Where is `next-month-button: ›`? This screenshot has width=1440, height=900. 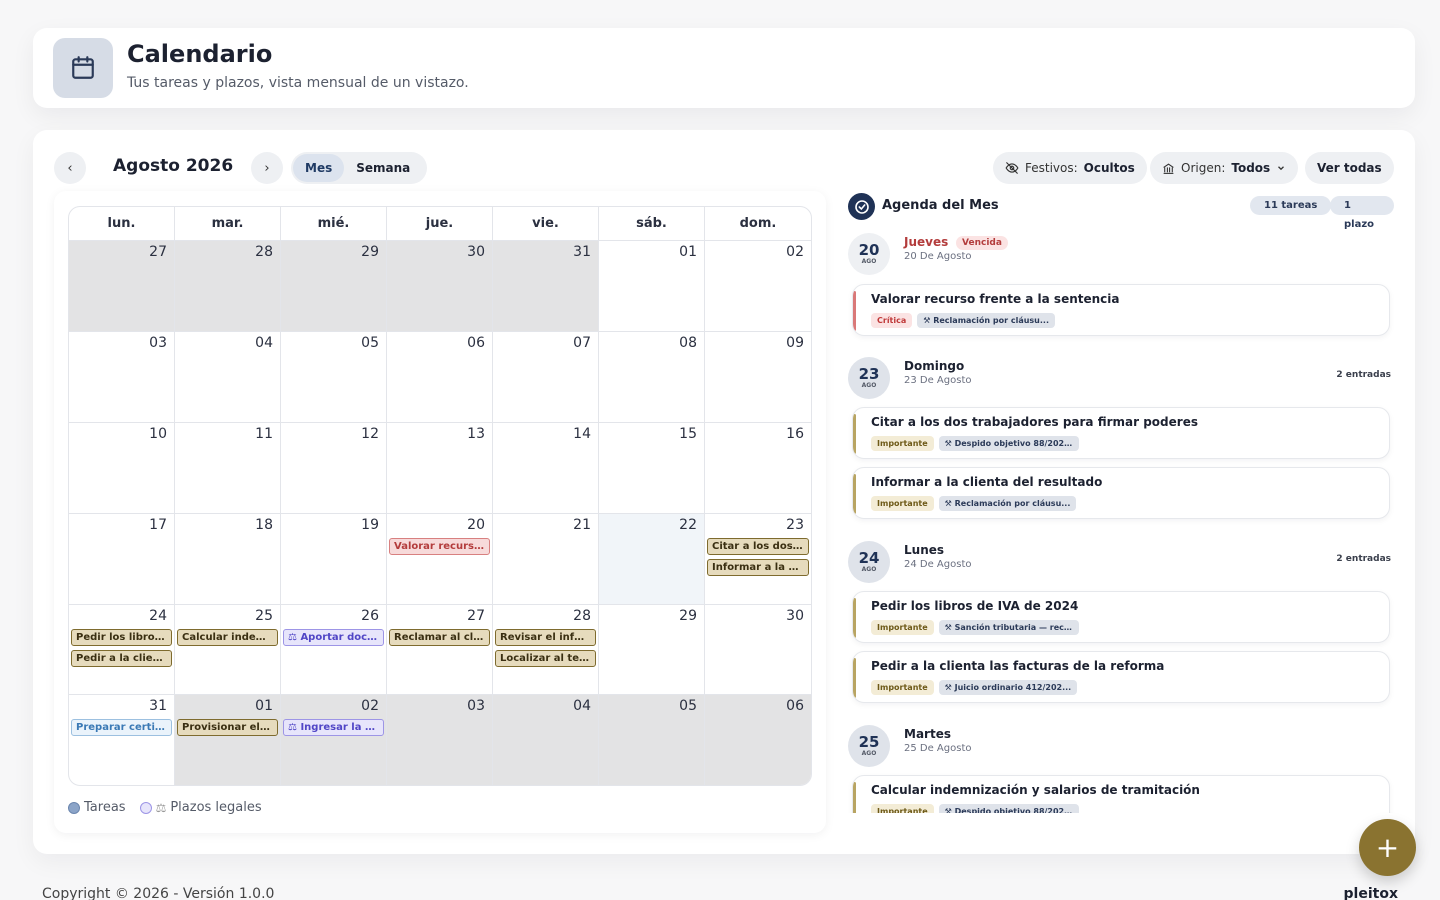 next-month-button: › is located at coordinates (267, 168).